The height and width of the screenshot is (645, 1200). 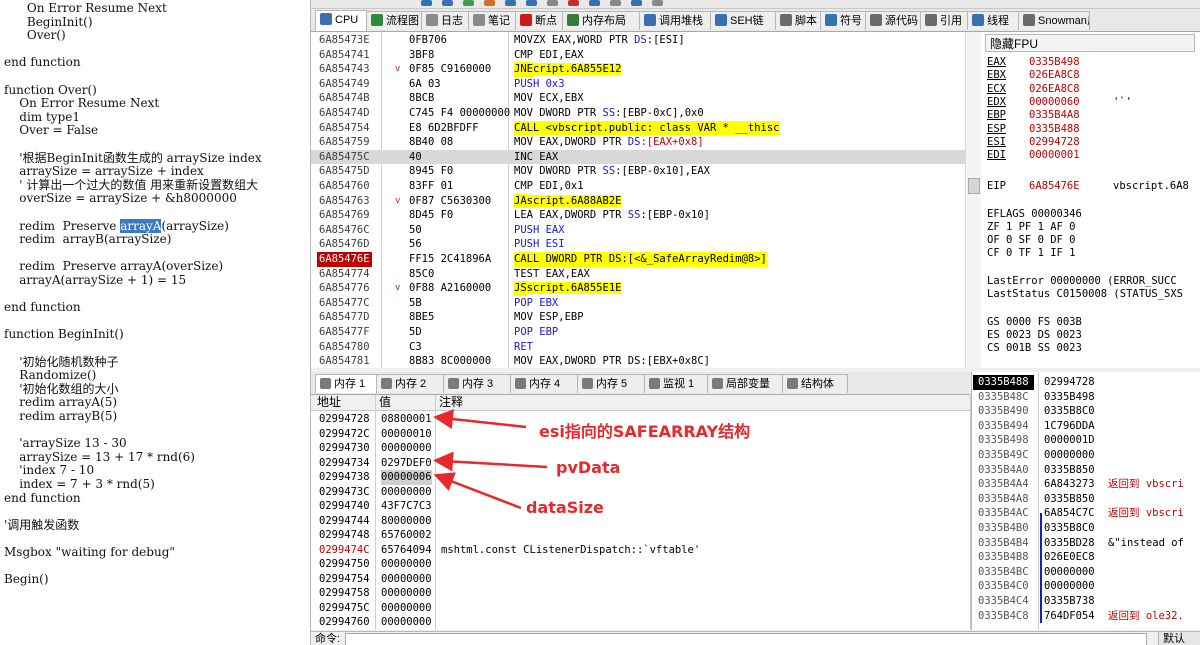 What do you see at coordinates (64, 334) in the screenshot?
I see `editor-line: function BeginInit()` at bounding box center [64, 334].